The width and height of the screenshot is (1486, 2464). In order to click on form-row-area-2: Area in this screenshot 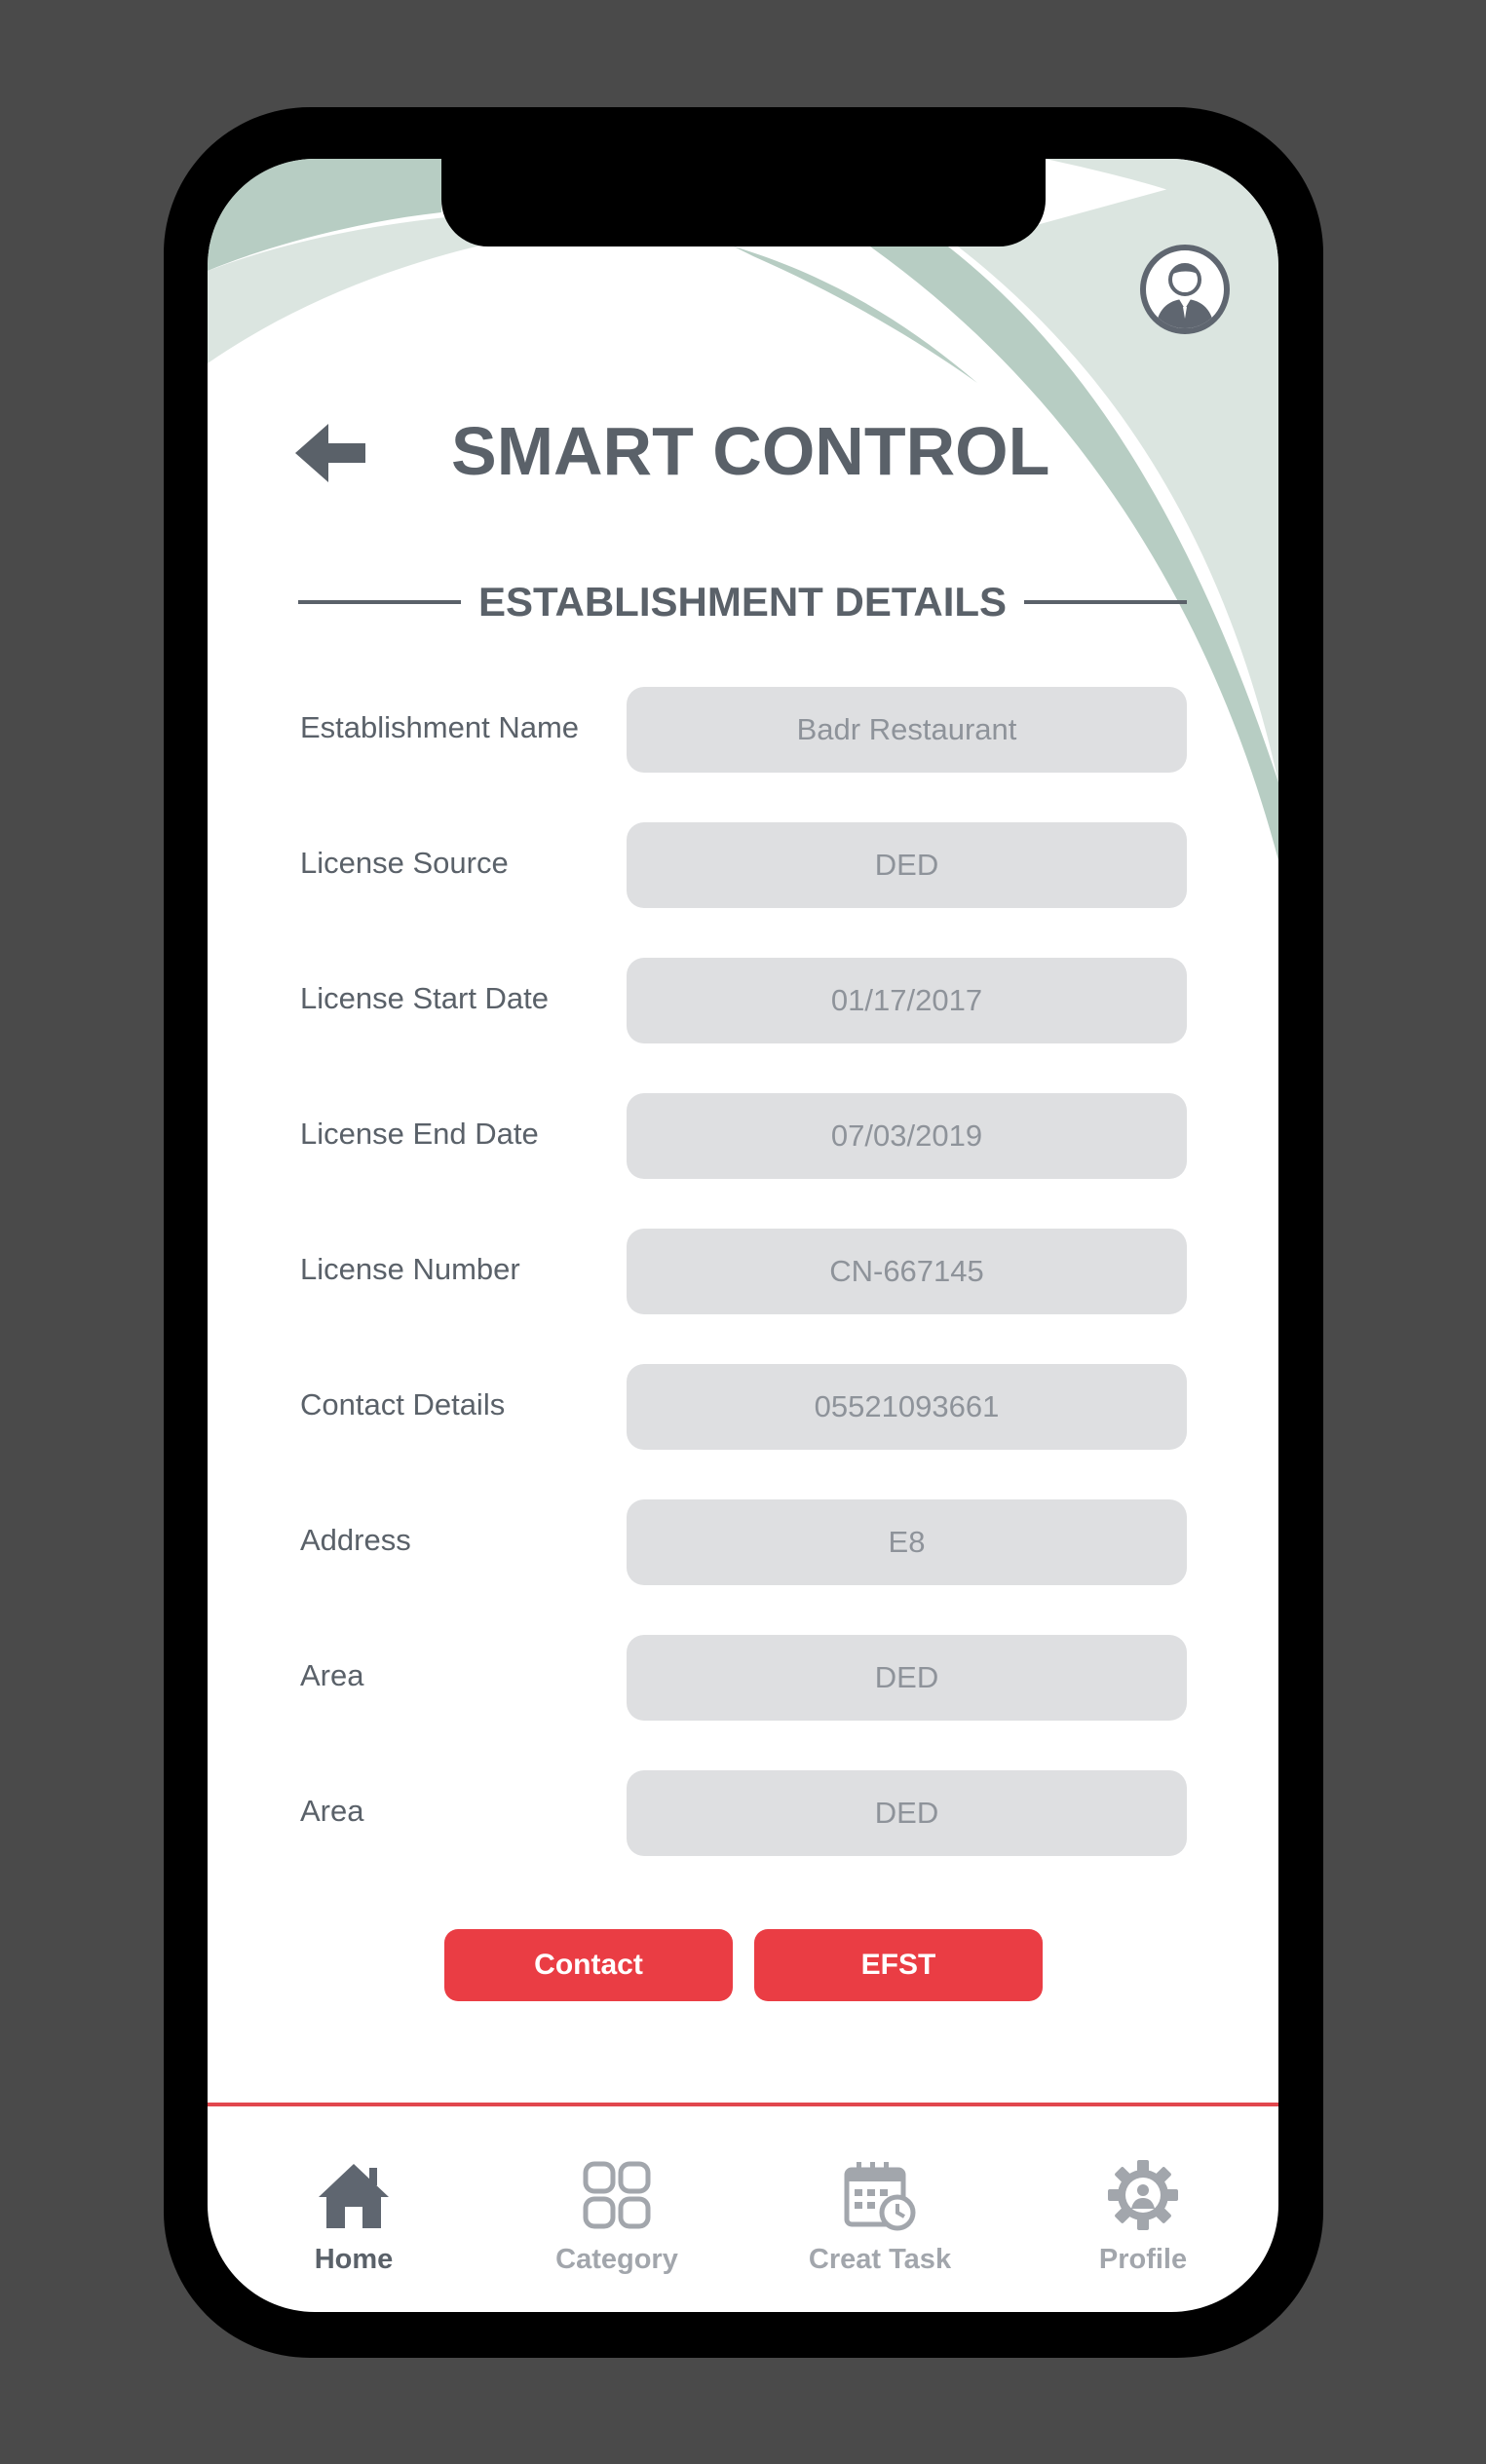, I will do `click(743, 1813)`.